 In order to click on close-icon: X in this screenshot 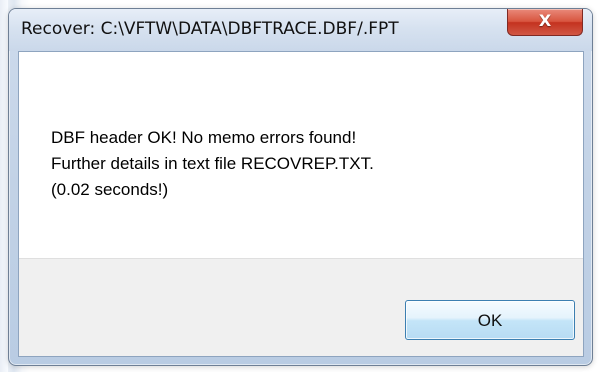, I will do `click(545, 20)`.